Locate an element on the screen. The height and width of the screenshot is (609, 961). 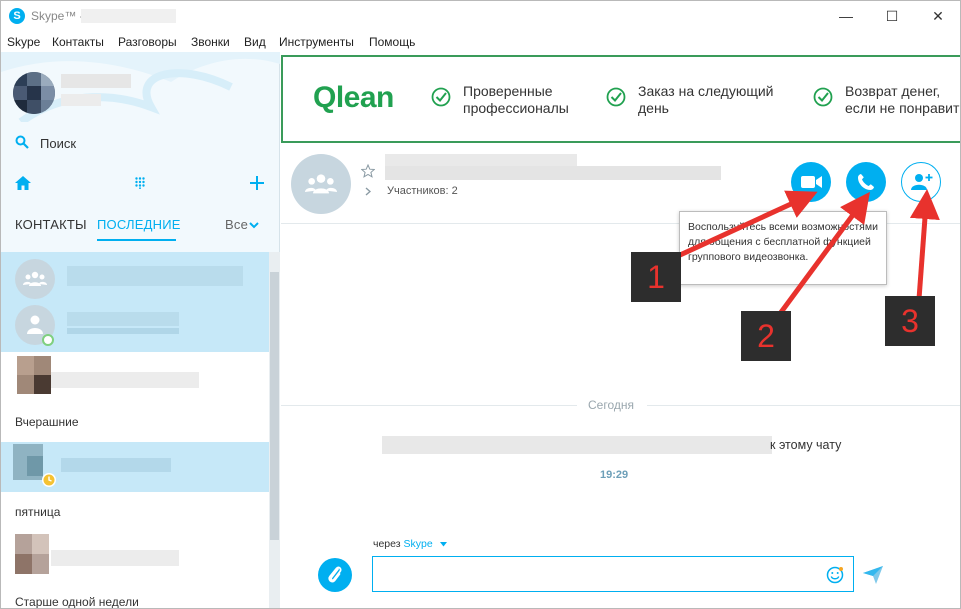
ad-feature-1-line2: профессионалы is located at coordinates (516, 108).